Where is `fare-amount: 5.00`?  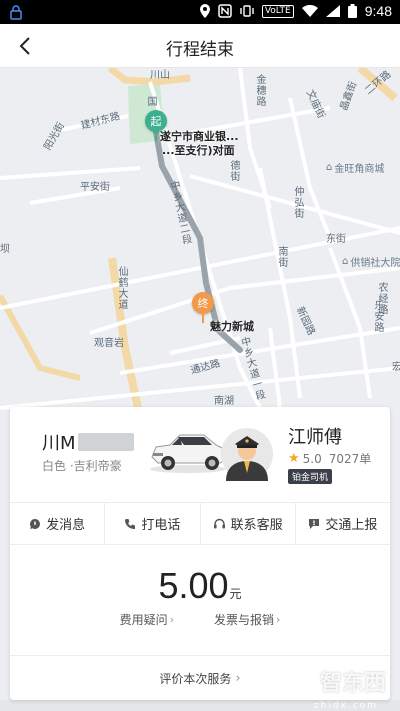 fare-amount: 5.00 is located at coordinates (193, 585).